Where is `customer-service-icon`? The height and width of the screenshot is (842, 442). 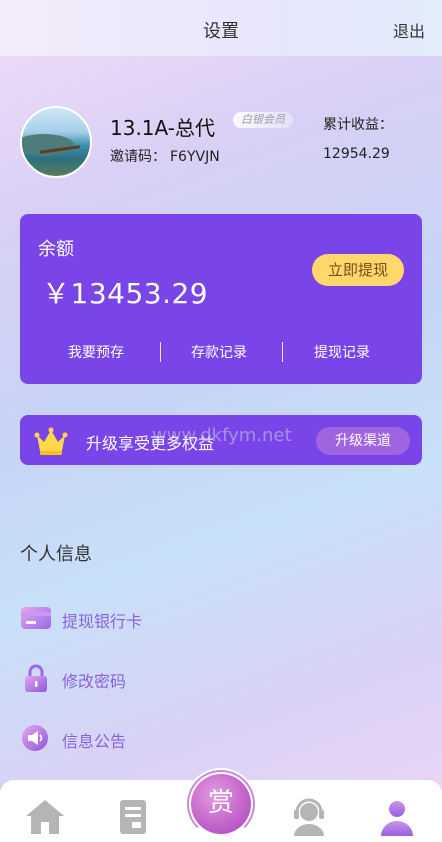 customer-service-icon is located at coordinates (309, 817).